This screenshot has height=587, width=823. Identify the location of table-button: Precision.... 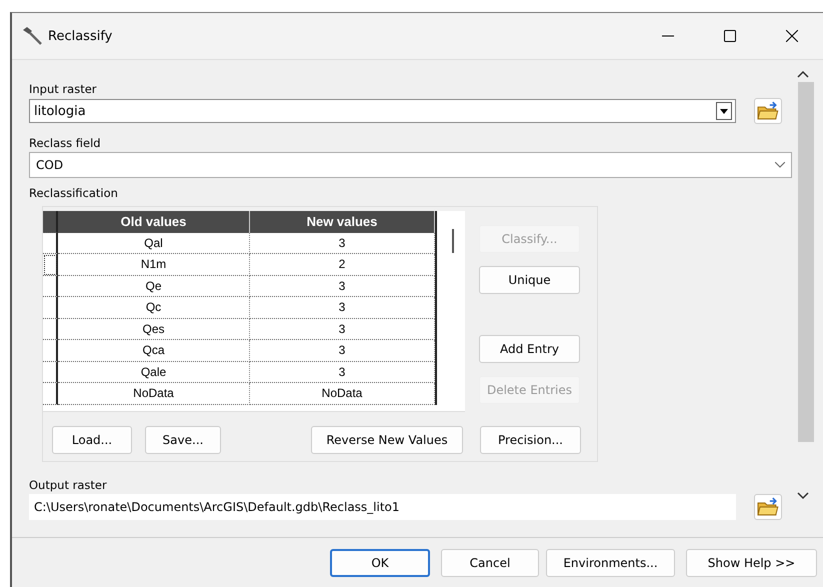
(530, 440).